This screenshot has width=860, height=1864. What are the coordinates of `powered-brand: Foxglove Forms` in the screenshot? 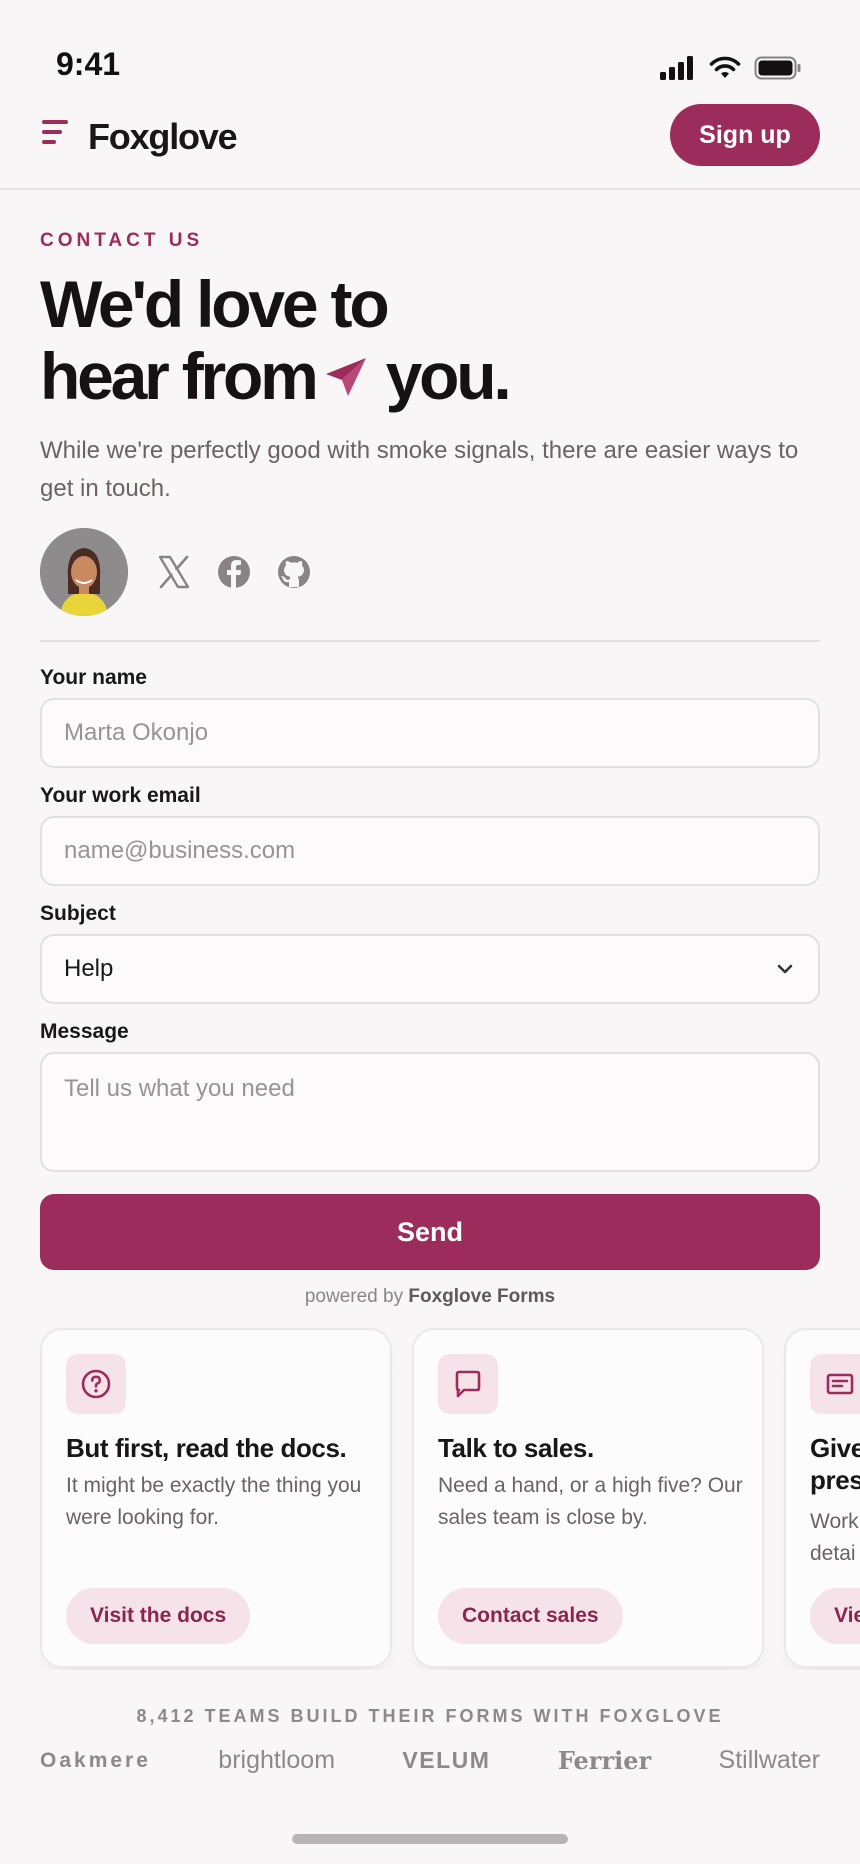 It's located at (481, 1296).